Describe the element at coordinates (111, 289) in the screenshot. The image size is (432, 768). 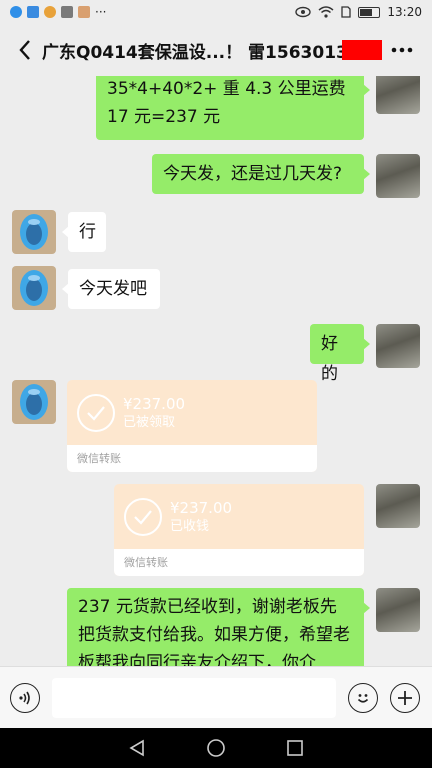
I see `received-message: 今天发吧` at that location.